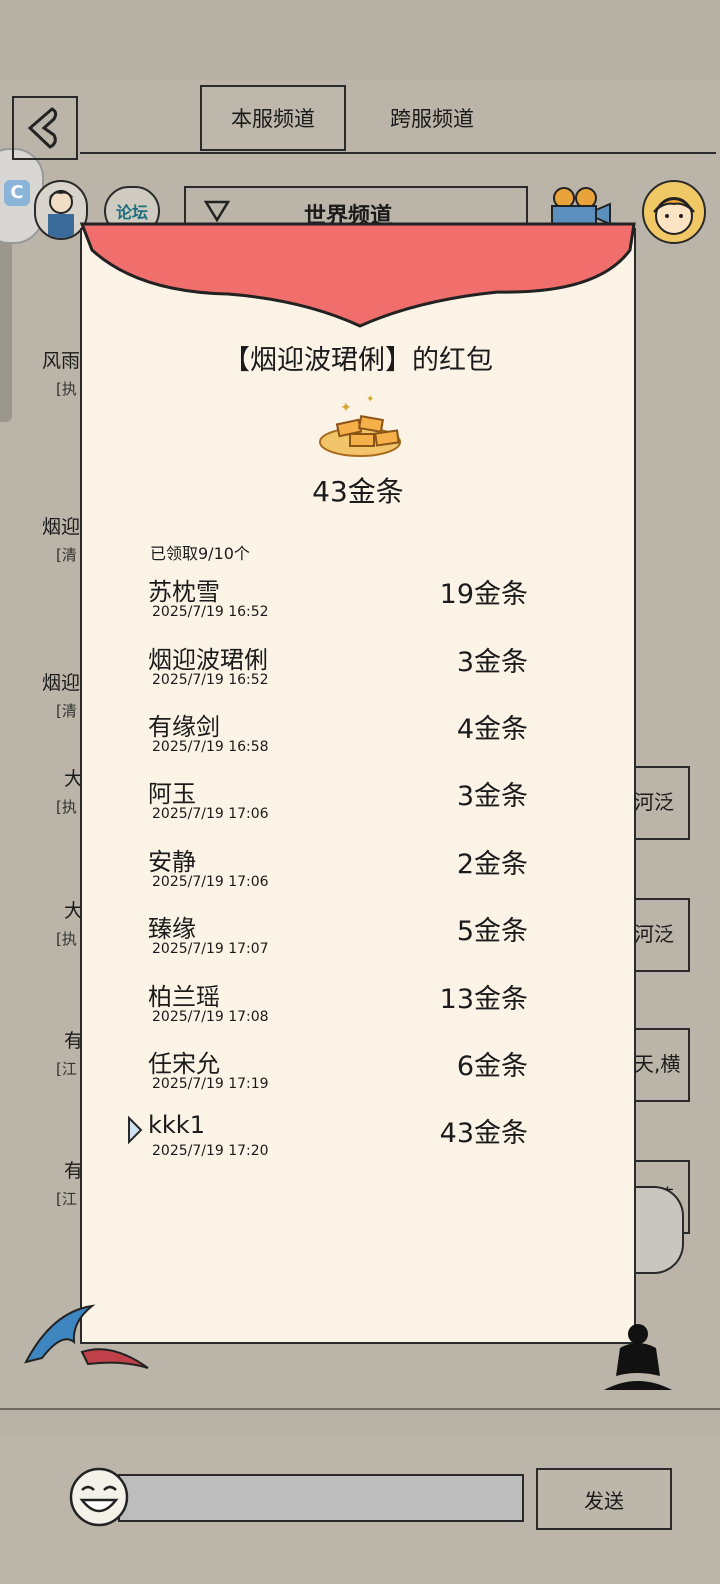 This screenshot has height=1584, width=720. What do you see at coordinates (135, 1130) in the screenshot?
I see `current-user-pointer-icon` at bounding box center [135, 1130].